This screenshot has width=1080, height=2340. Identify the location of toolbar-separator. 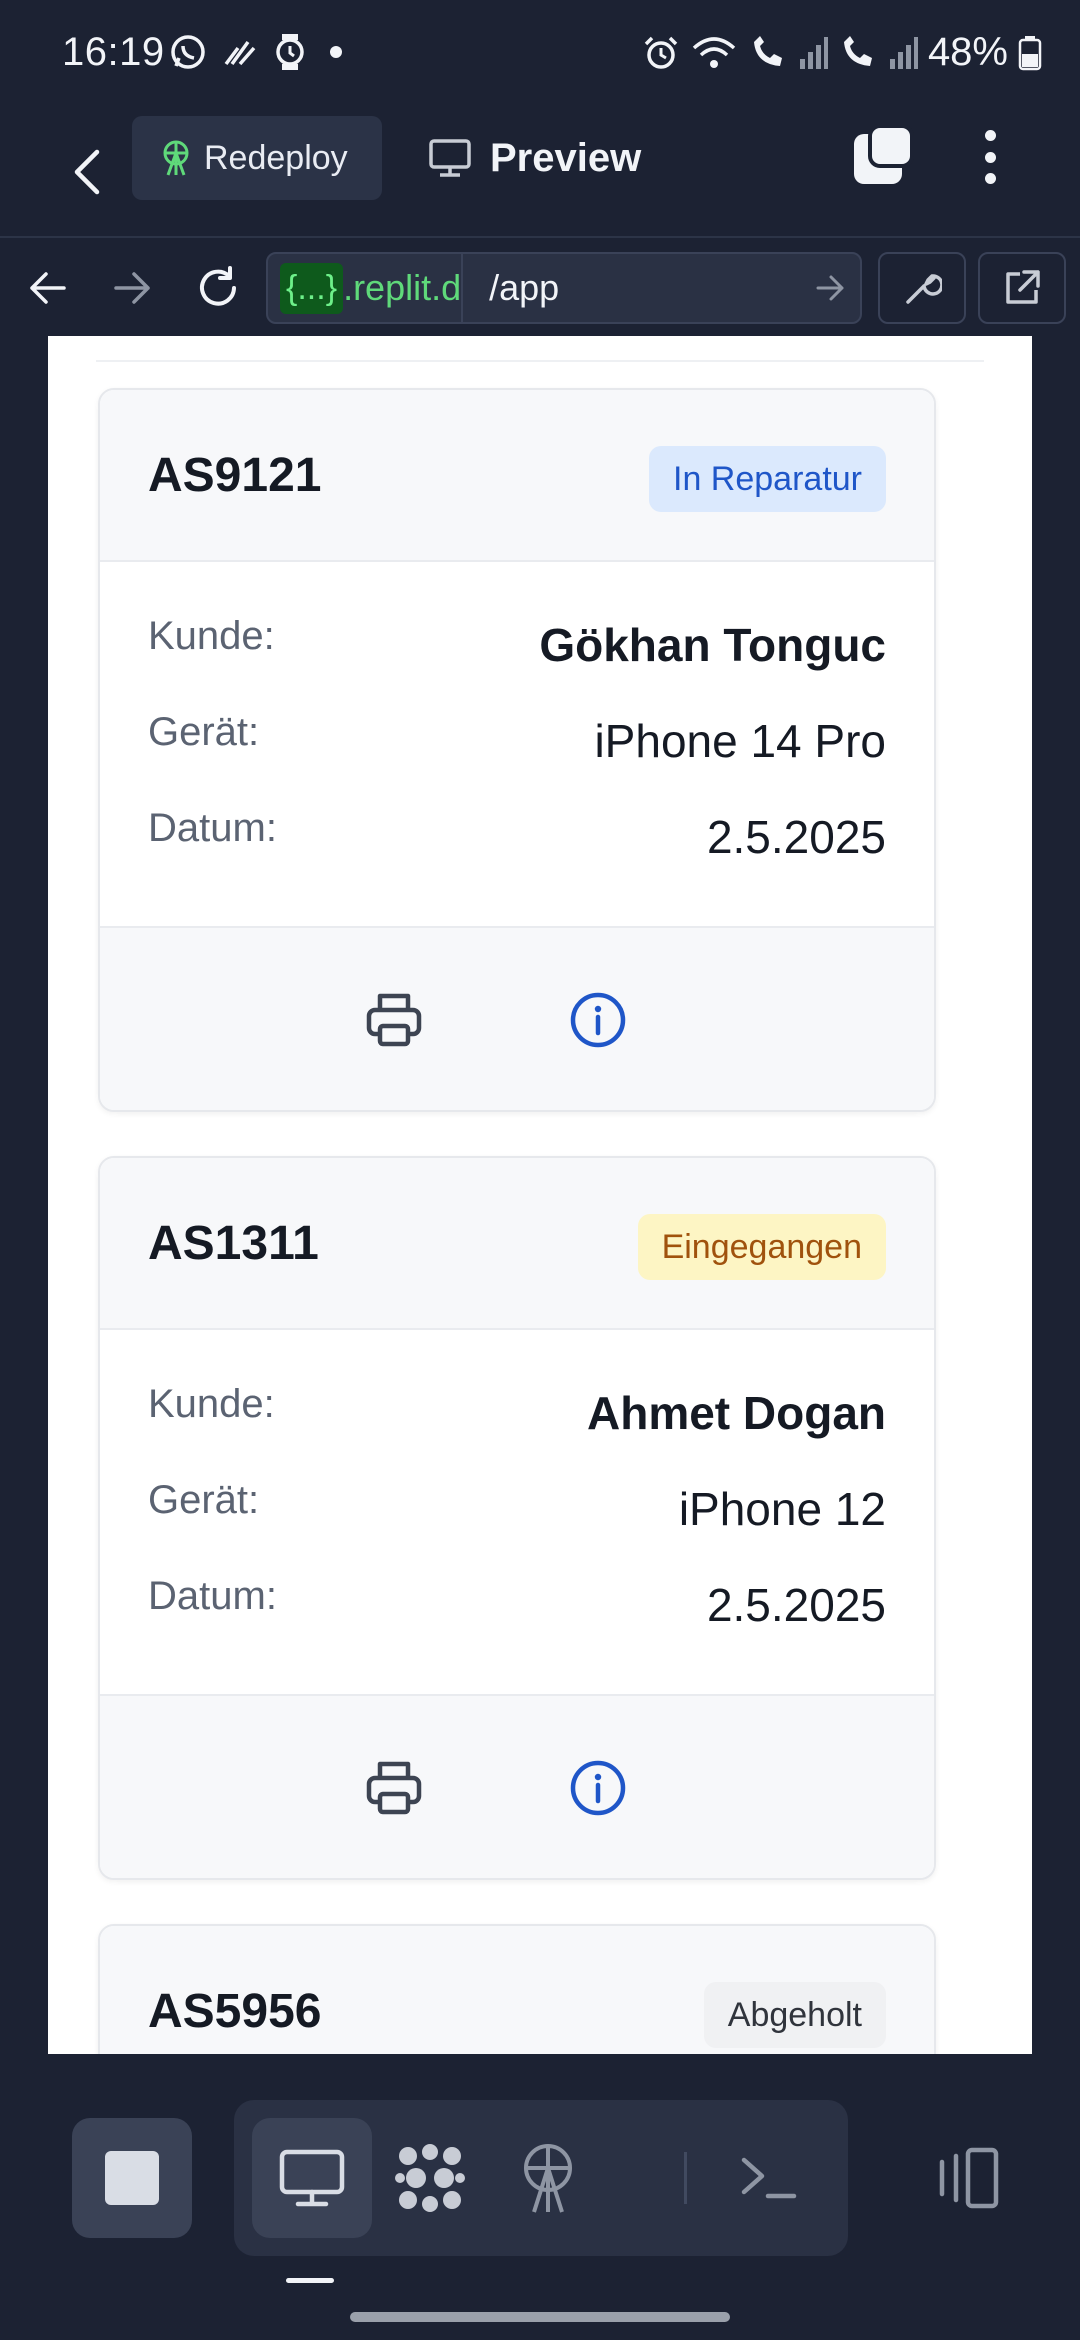
(685, 2178).